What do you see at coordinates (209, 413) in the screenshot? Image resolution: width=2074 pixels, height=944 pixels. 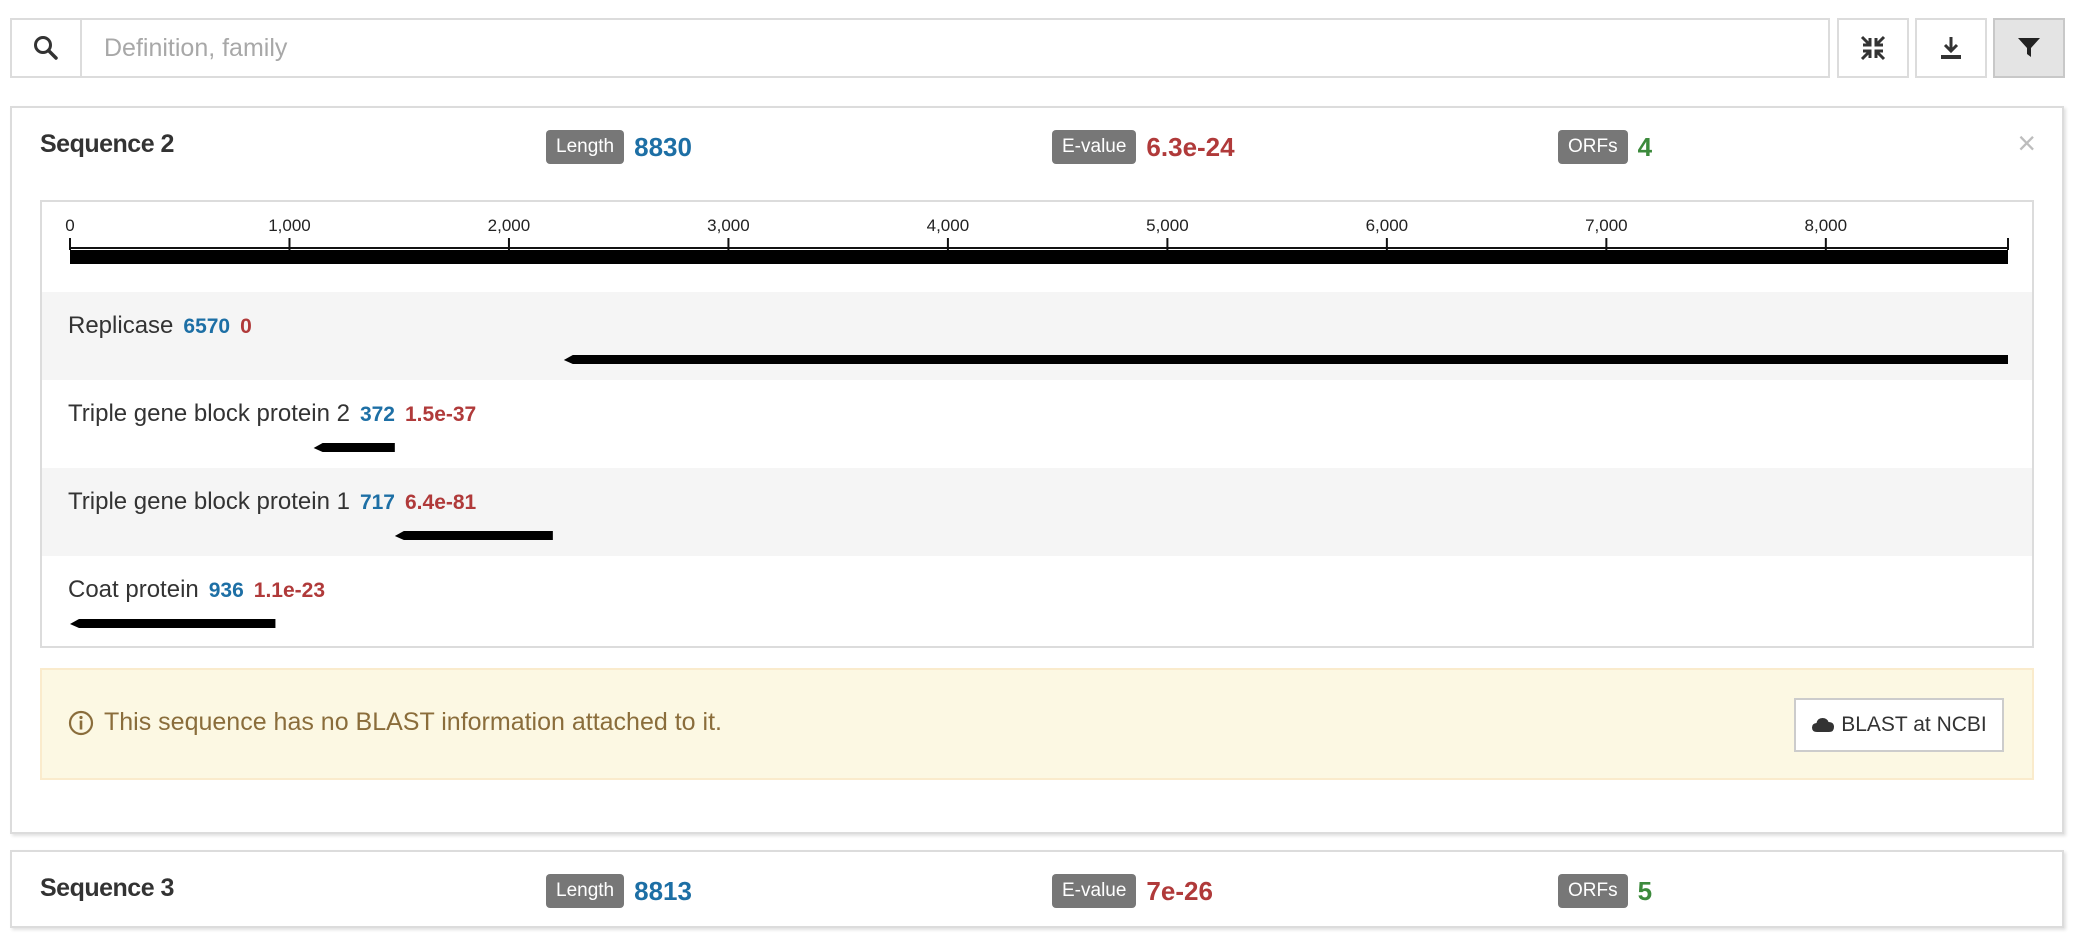 I see `orf-name: Triple gene block protein 2` at bounding box center [209, 413].